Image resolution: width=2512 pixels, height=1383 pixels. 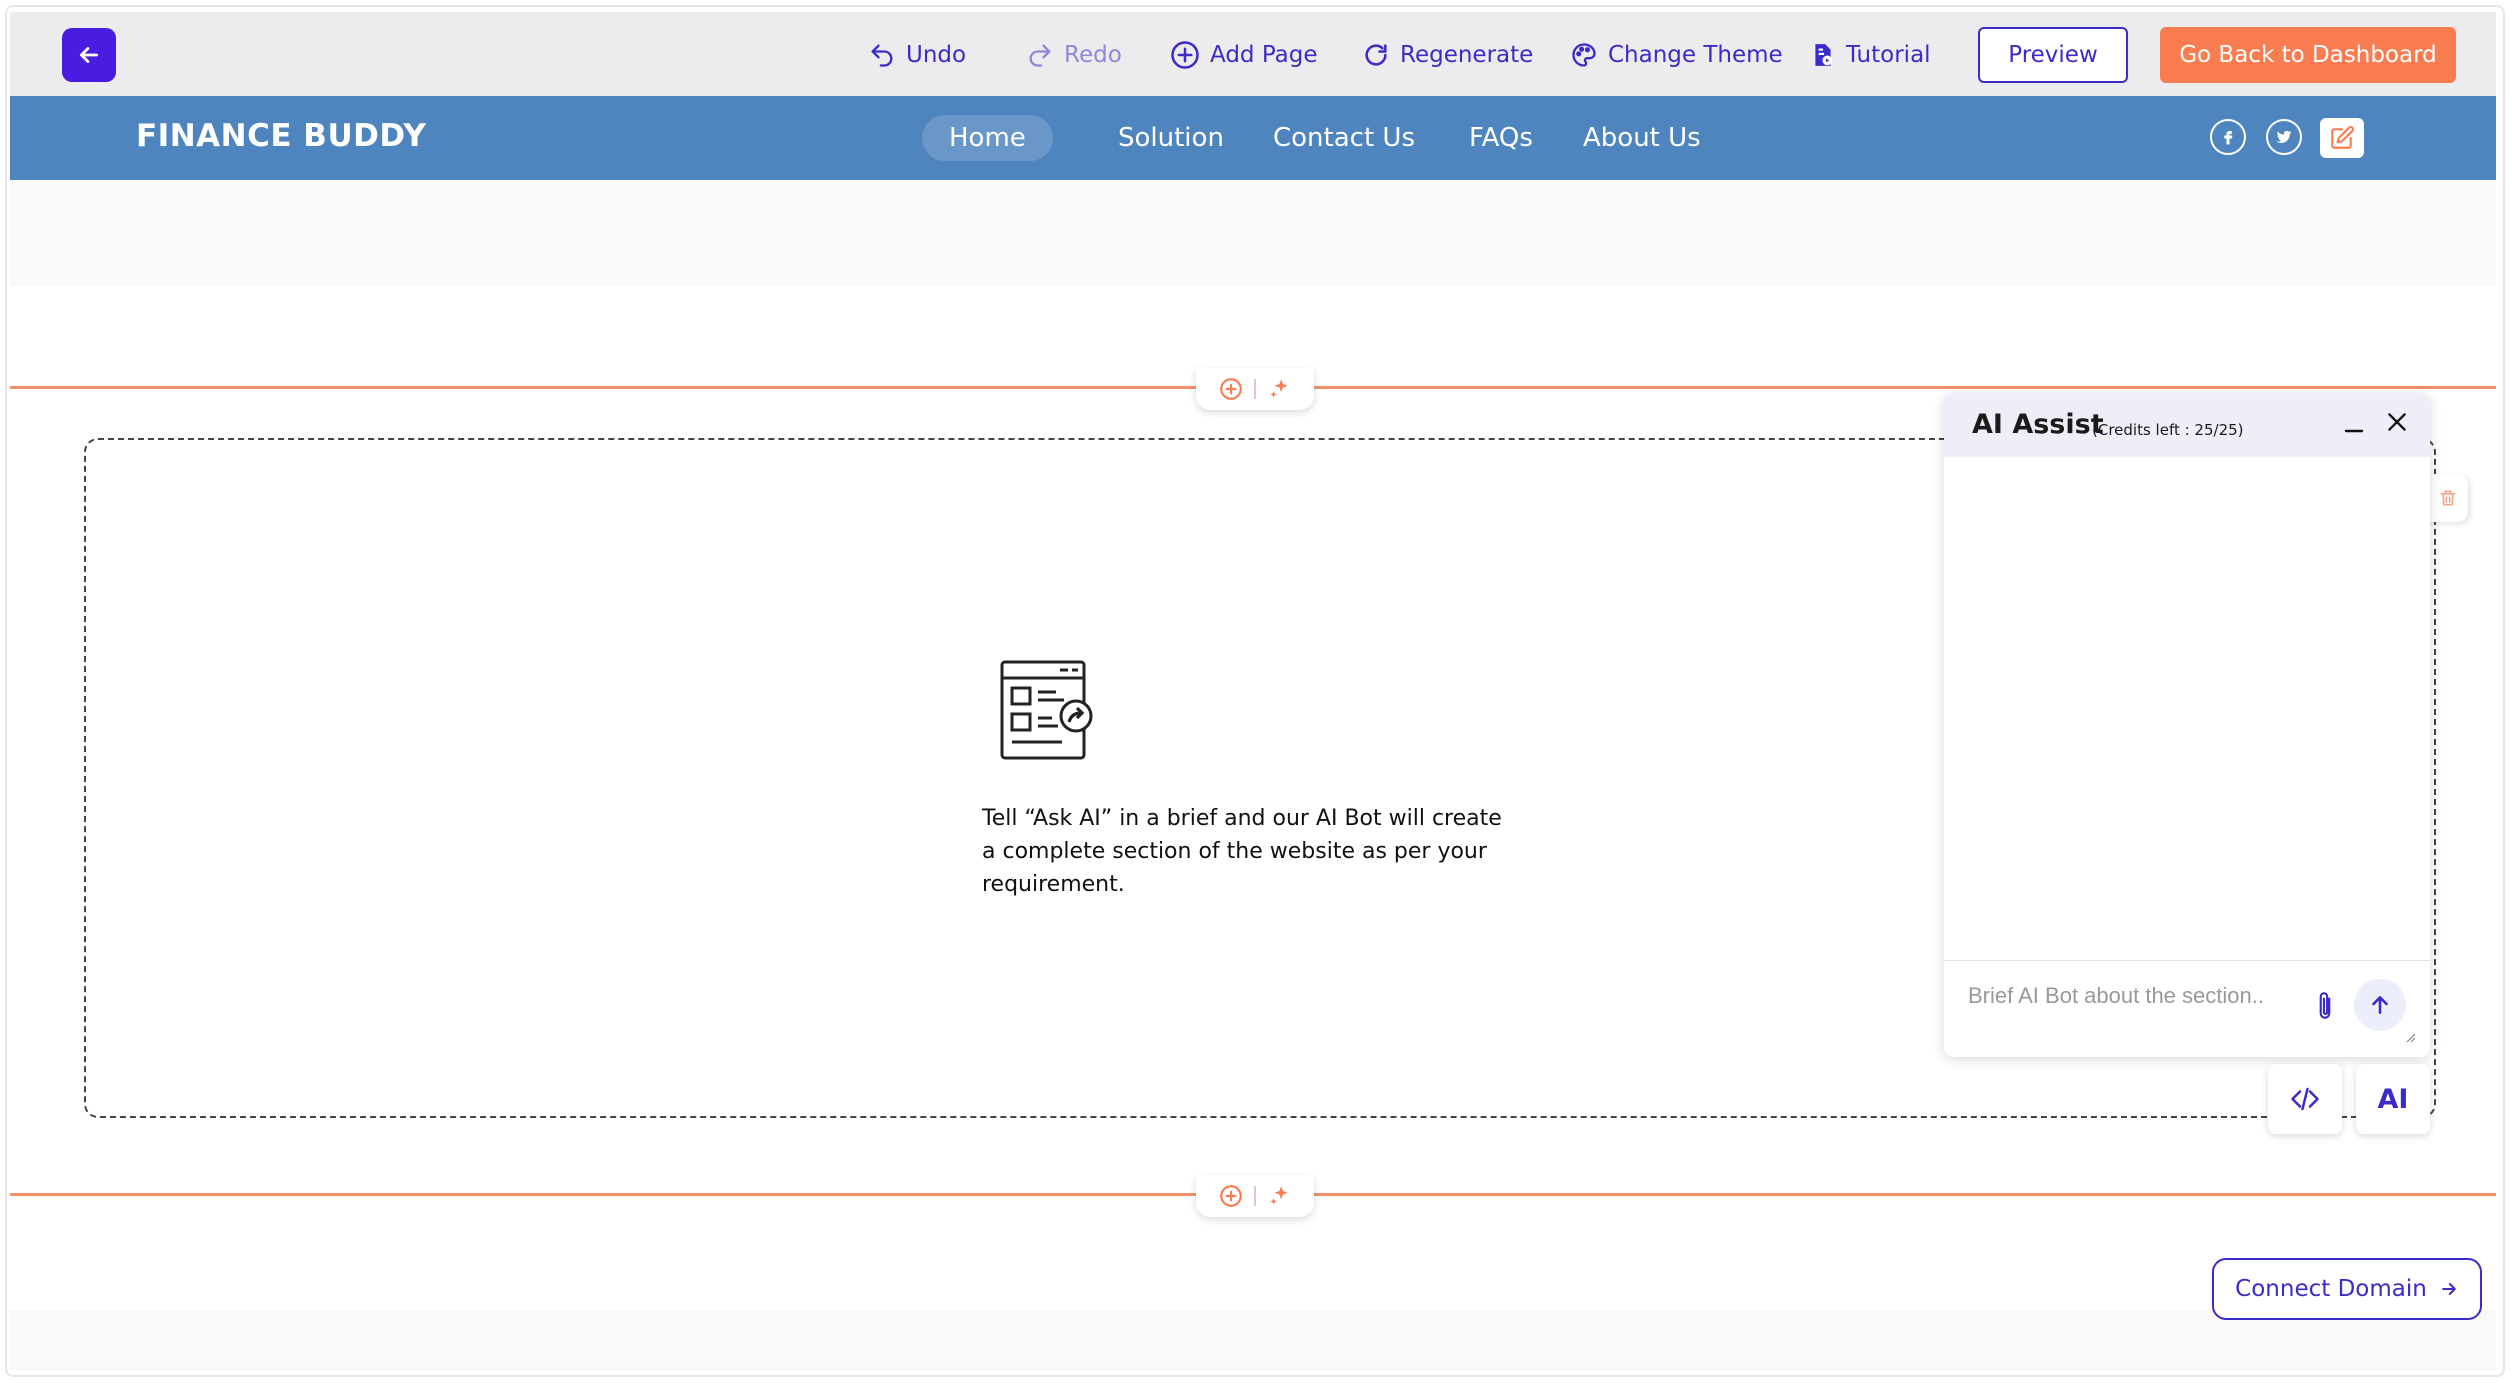 What do you see at coordinates (1046, 710) in the screenshot?
I see `ai-section-placeholder-icon` at bounding box center [1046, 710].